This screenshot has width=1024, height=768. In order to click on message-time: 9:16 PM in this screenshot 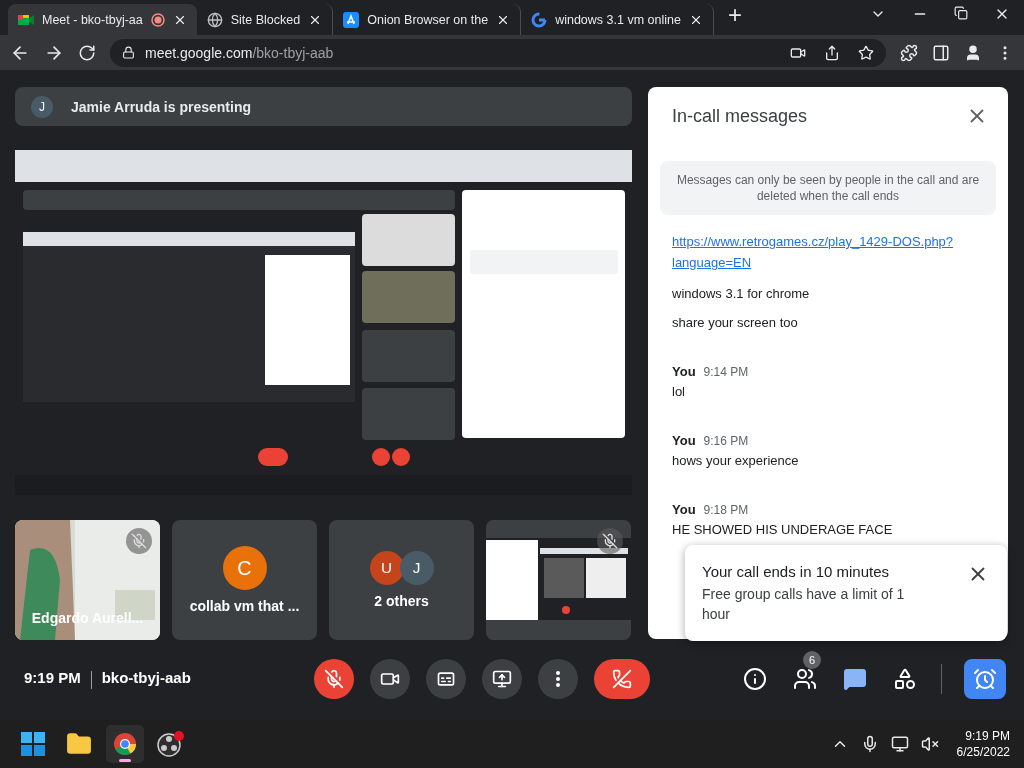, I will do `click(726, 441)`.